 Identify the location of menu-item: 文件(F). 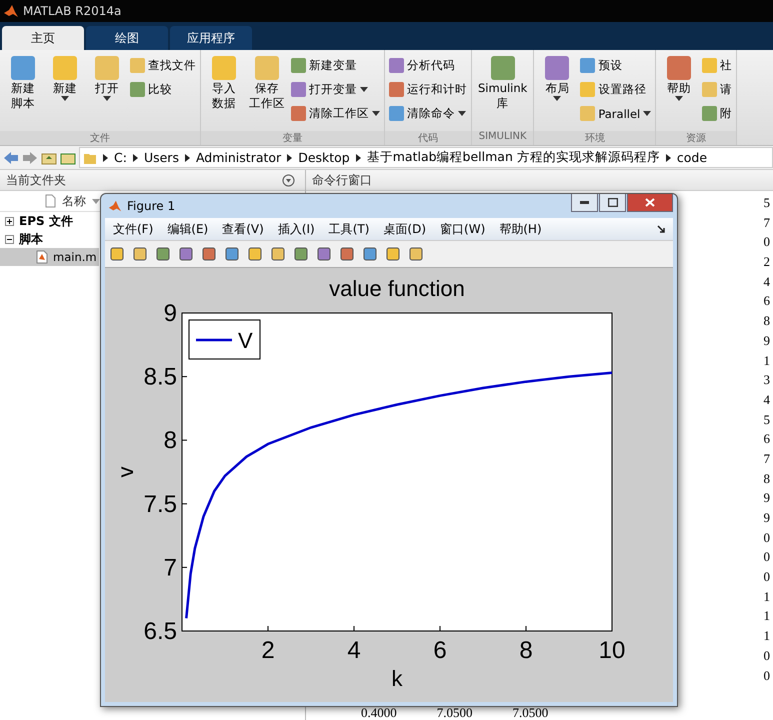
(133, 229).